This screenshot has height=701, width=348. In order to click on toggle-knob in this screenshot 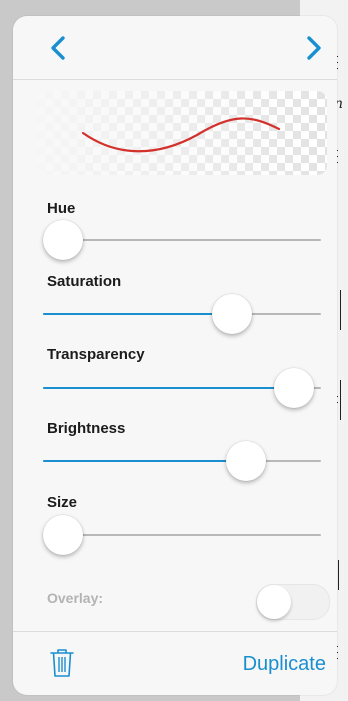, I will do `click(274, 602)`.